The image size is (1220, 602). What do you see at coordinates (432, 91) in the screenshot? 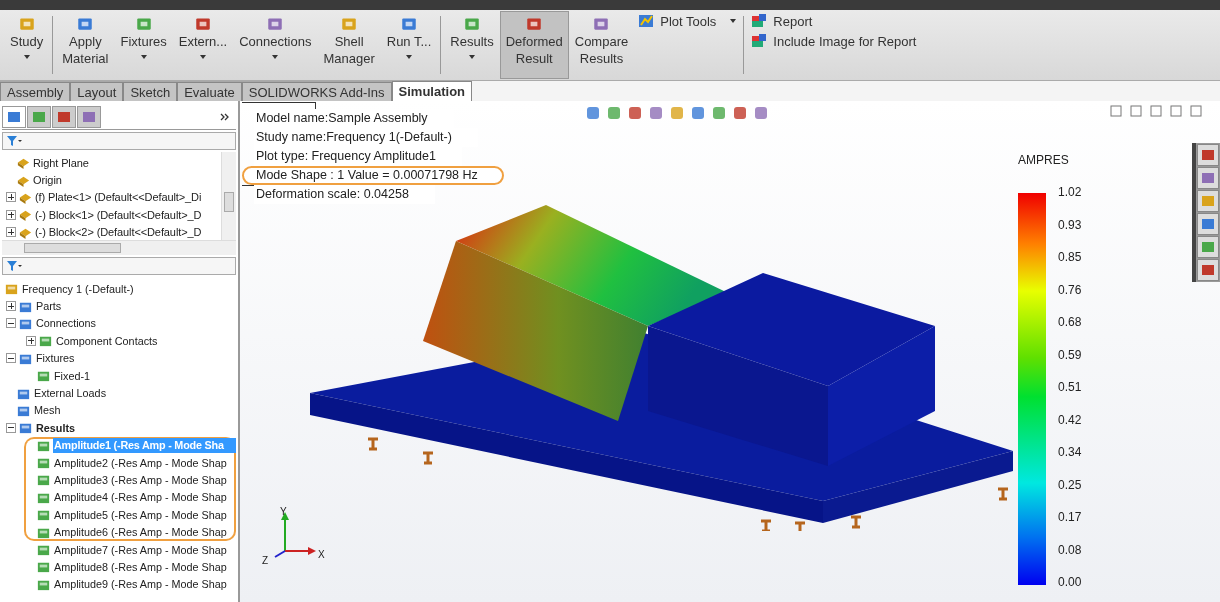
I see `ribbon-tab: Simulation` at bounding box center [432, 91].